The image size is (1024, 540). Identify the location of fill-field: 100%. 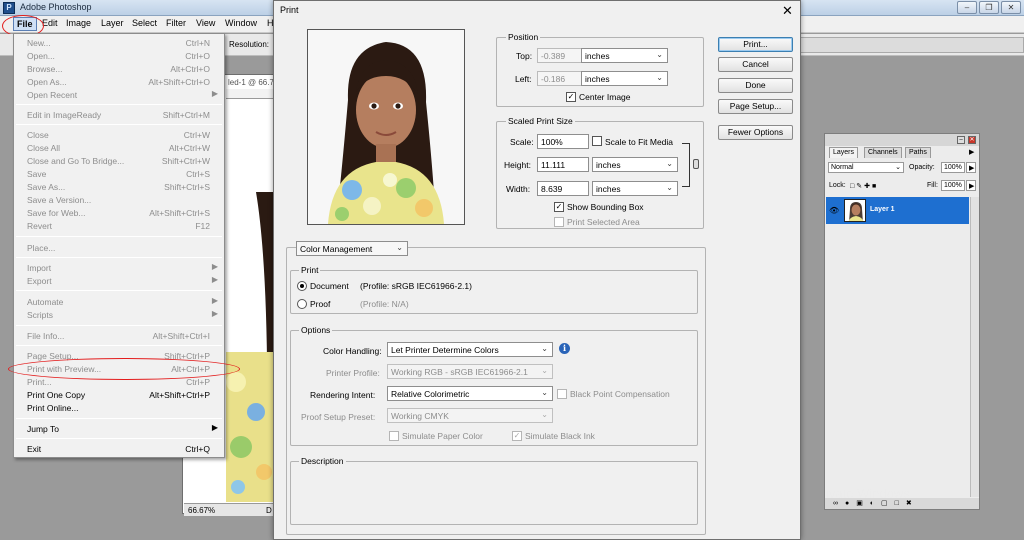
(953, 185).